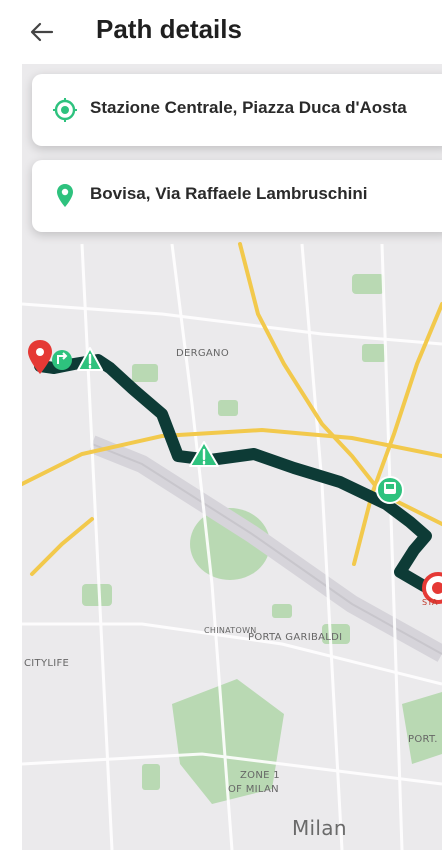 The image size is (442, 850). Describe the element at coordinates (65, 110) in the screenshot. I see `origin-target-icon` at that location.